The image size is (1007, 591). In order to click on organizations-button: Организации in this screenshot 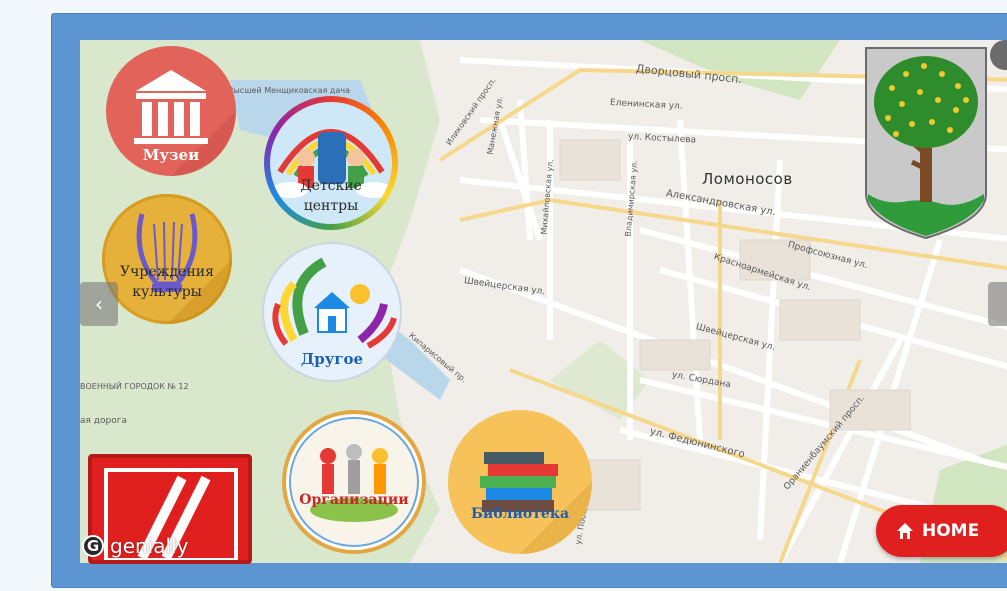, I will do `click(354, 482)`.